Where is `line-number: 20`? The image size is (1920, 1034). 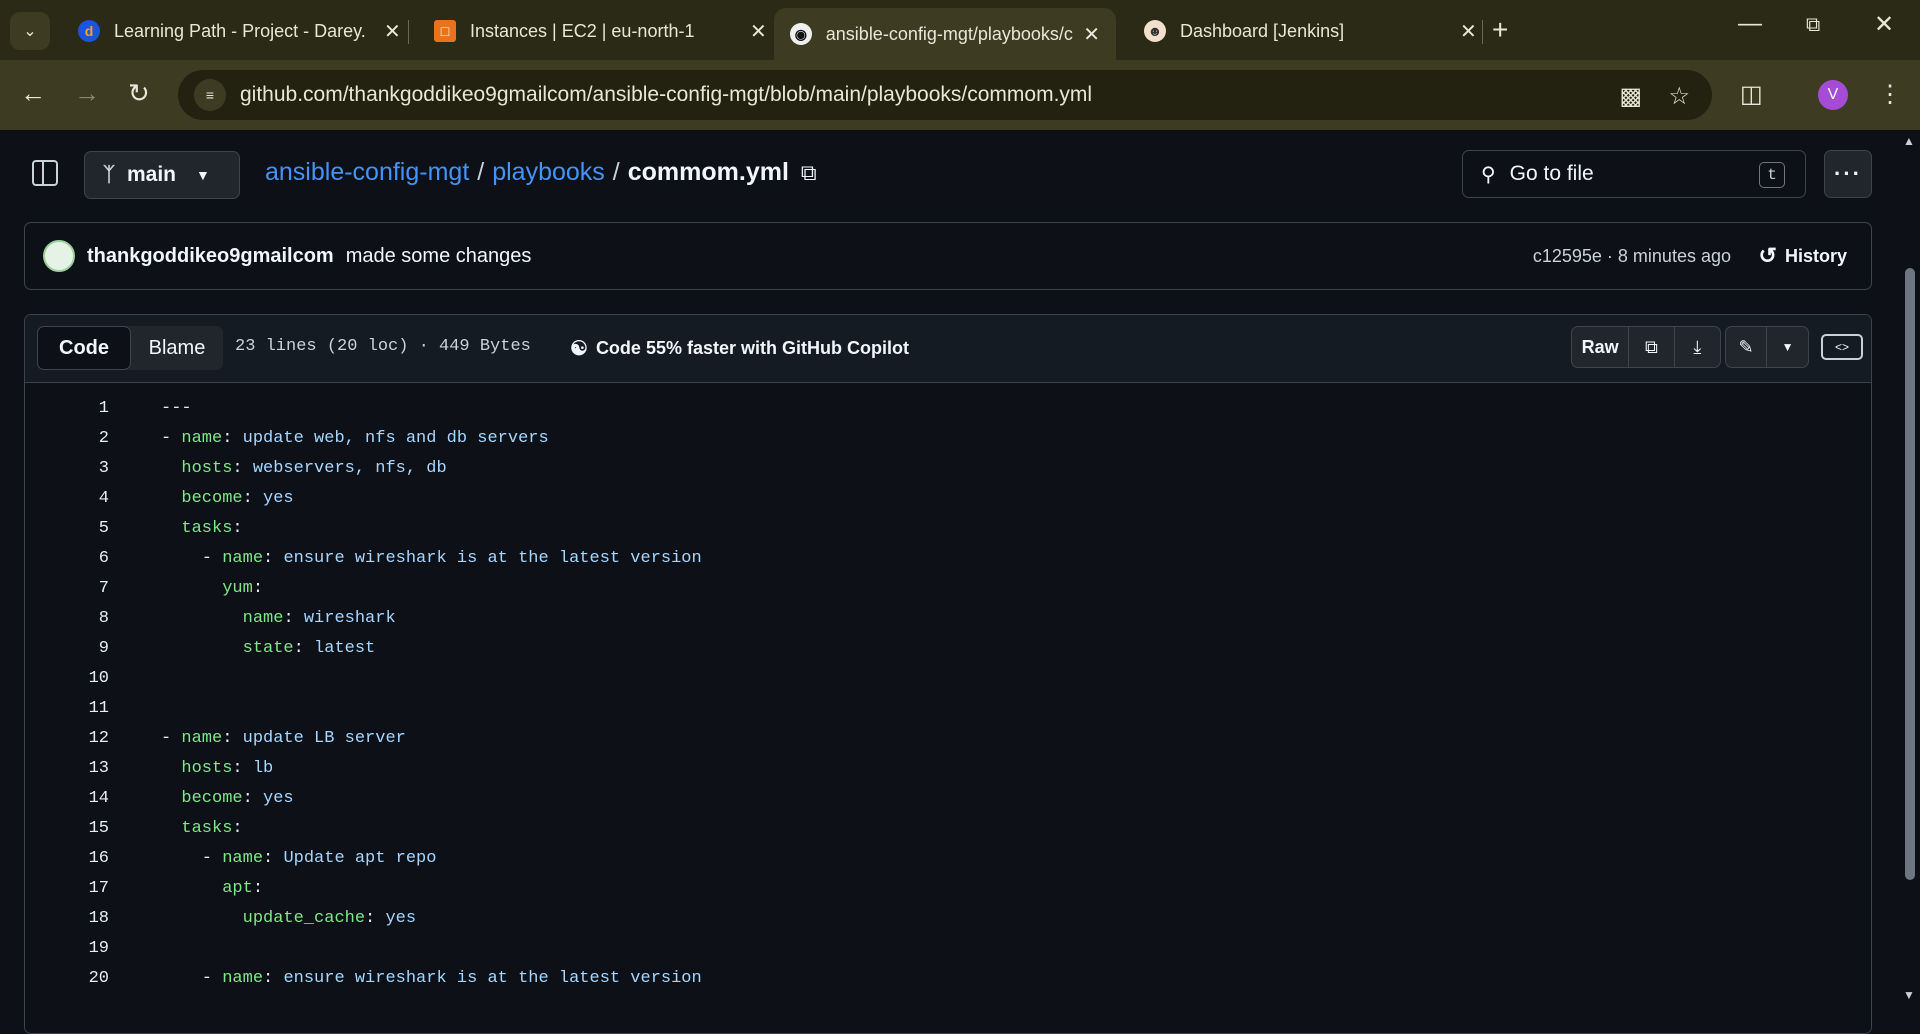 line-number: 20 is located at coordinates (67, 978).